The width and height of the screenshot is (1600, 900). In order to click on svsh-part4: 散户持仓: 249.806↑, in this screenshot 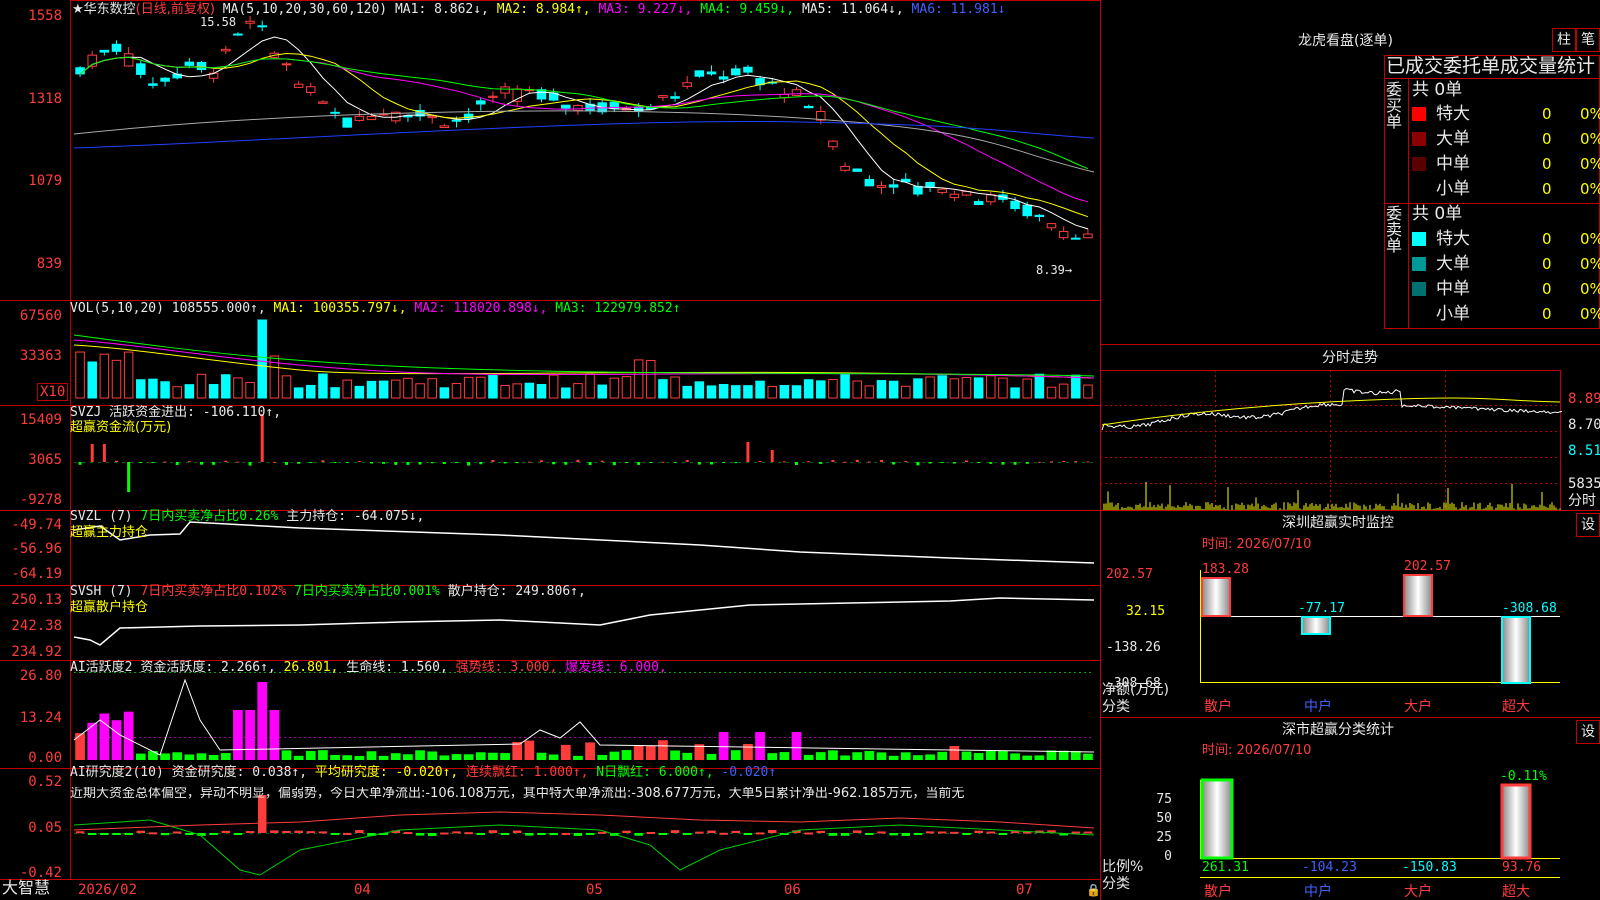, I will do `click(516, 591)`.